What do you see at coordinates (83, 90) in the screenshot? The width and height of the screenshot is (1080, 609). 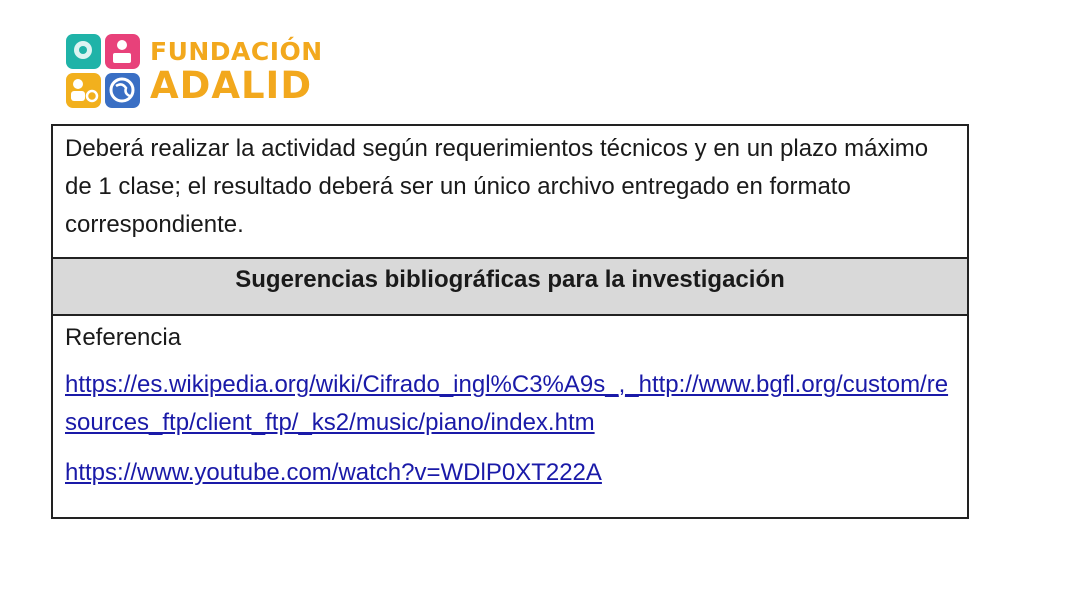 I see `person-gear-icon` at bounding box center [83, 90].